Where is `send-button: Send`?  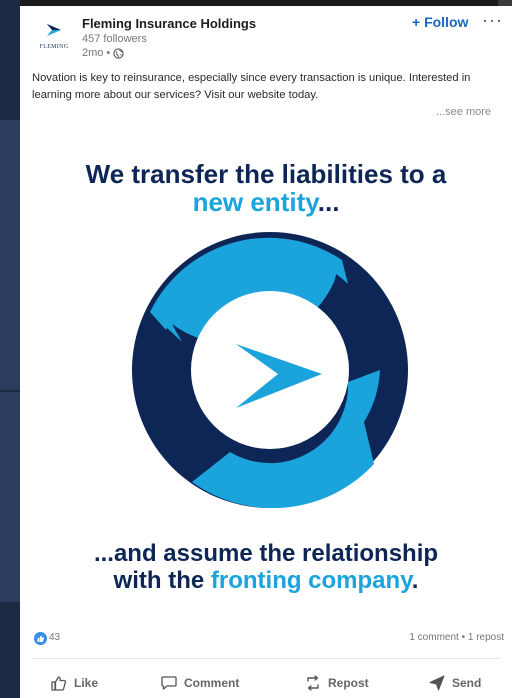
send-button: Send is located at coordinates (454, 683).